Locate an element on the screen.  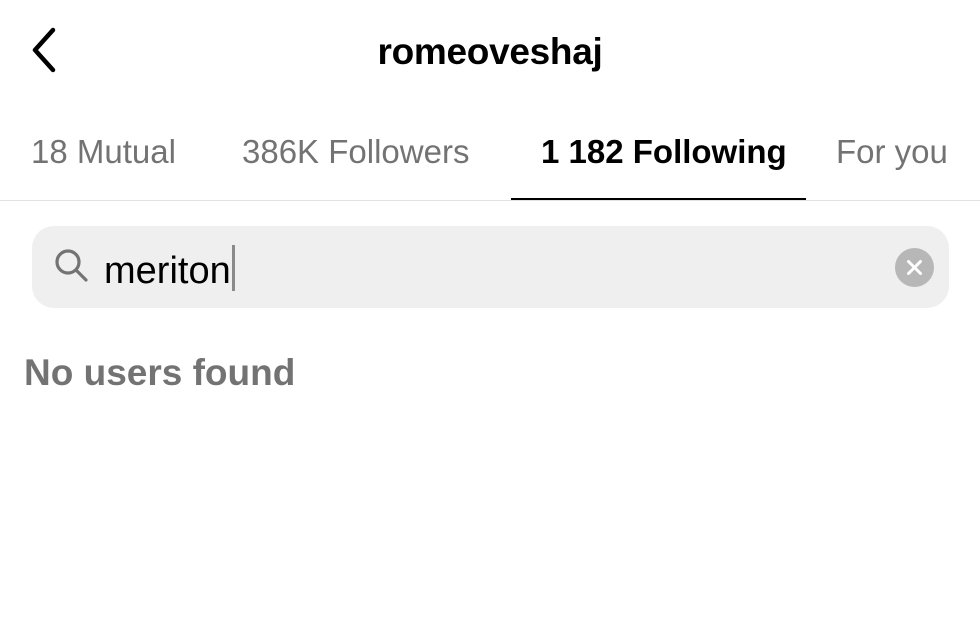
tab-following: 1 182 Following is located at coordinates (664, 152).